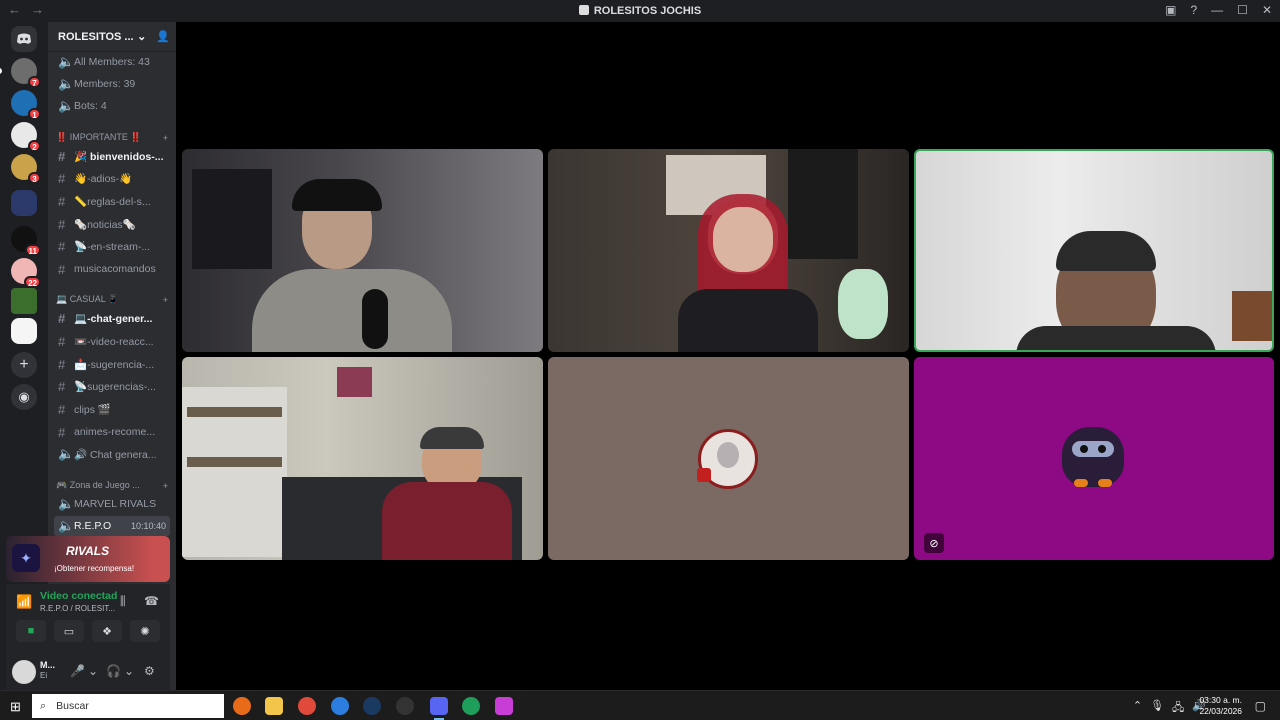 This screenshot has height=720, width=1280. What do you see at coordinates (24, 365) in the screenshot?
I see `add-server-icon: +` at bounding box center [24, 365].